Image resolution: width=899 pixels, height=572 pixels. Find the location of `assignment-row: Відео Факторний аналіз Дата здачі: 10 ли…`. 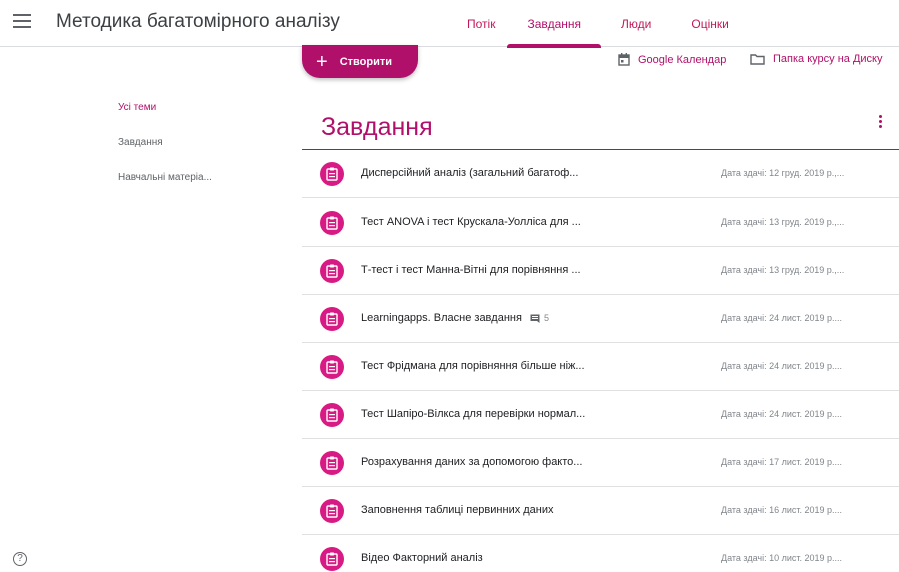

assignment-row: Відео Факторний аналіз Дата здачі: 10 ли… is located at coordinates (600, 553).